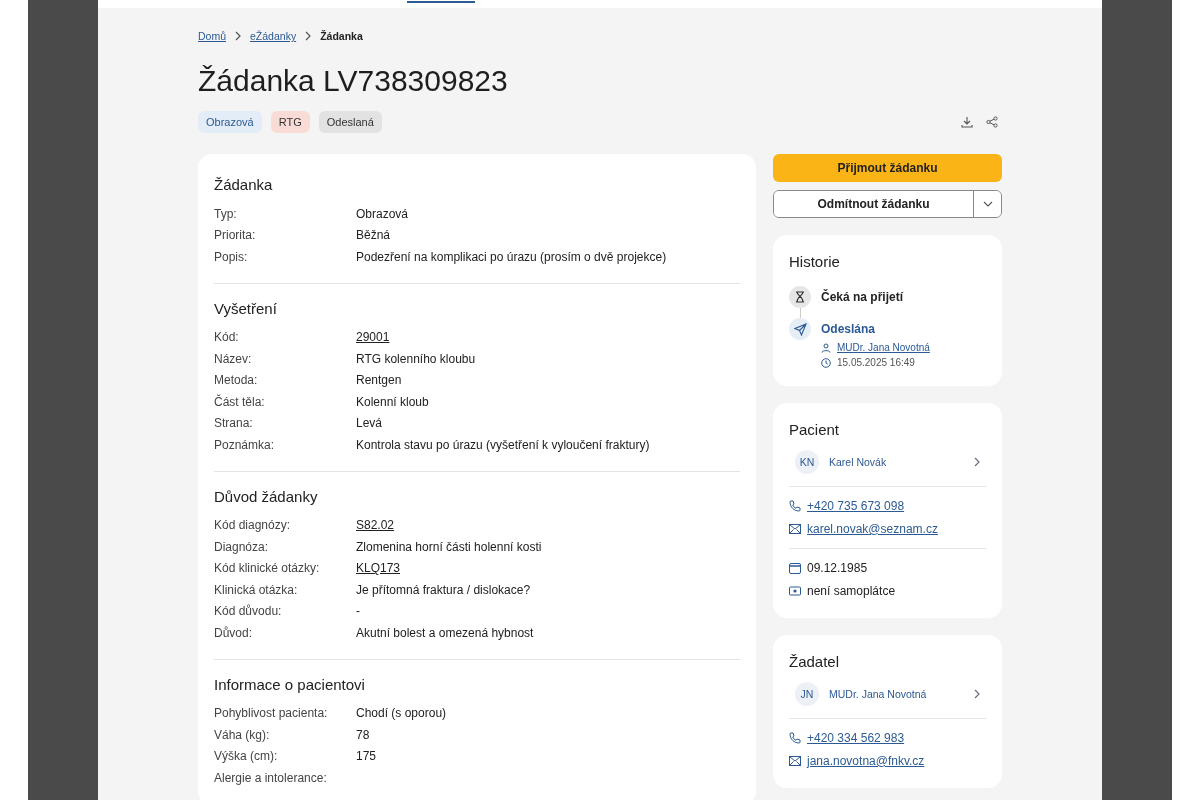  Describe the element at coordinates (837, 568) in the screenshot. I see `contact-info: 09.12.1985` at that location.